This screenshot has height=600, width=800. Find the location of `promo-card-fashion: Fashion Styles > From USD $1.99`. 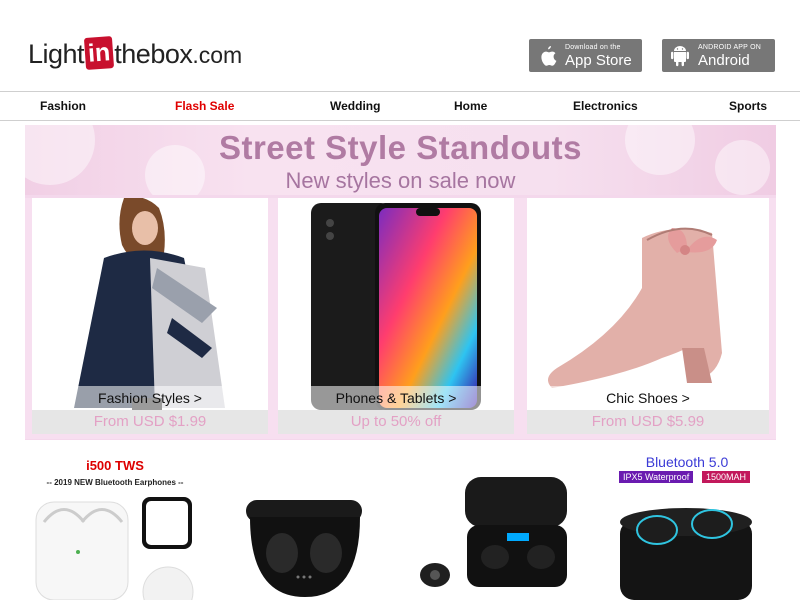

promo-card-fashion: Fashion Styles > From USD $1.99 is located at coordinates (150, 318).